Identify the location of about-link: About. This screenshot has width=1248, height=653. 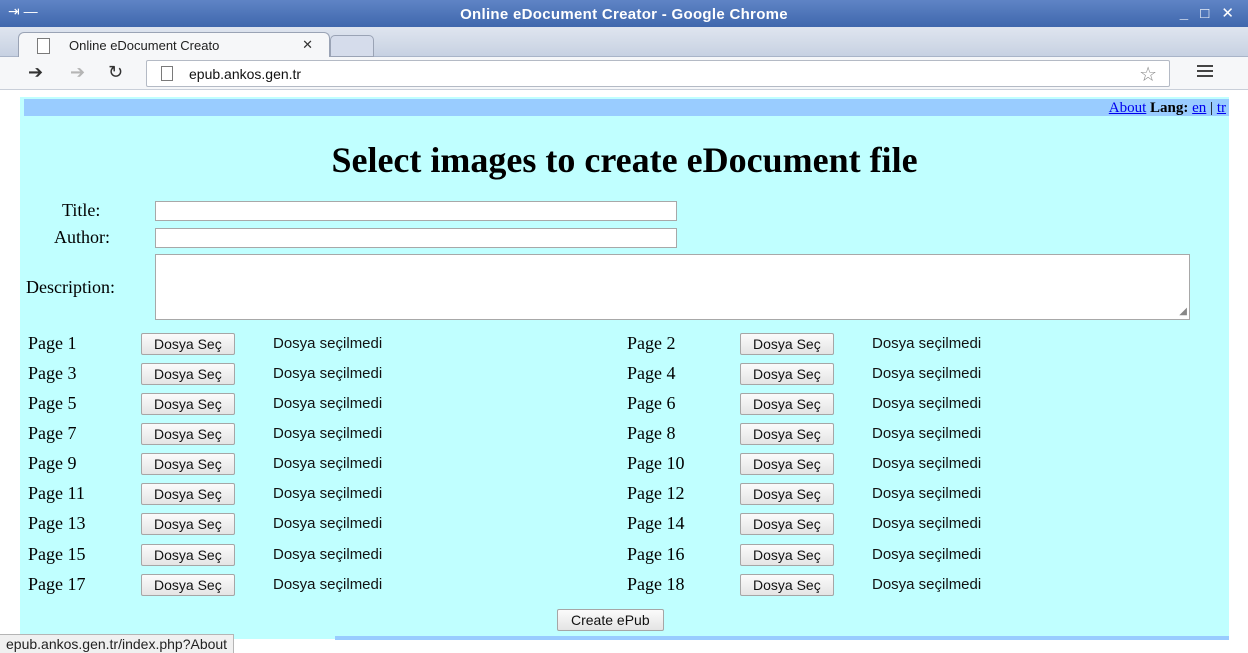
(1128, 108).